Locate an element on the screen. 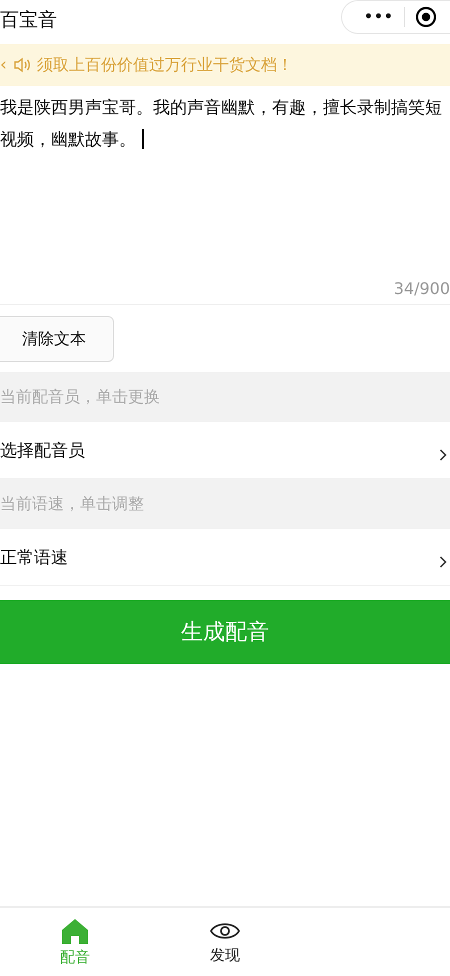 The image size is (450, 976). speaker-icon is located at coordinates (21, 65).